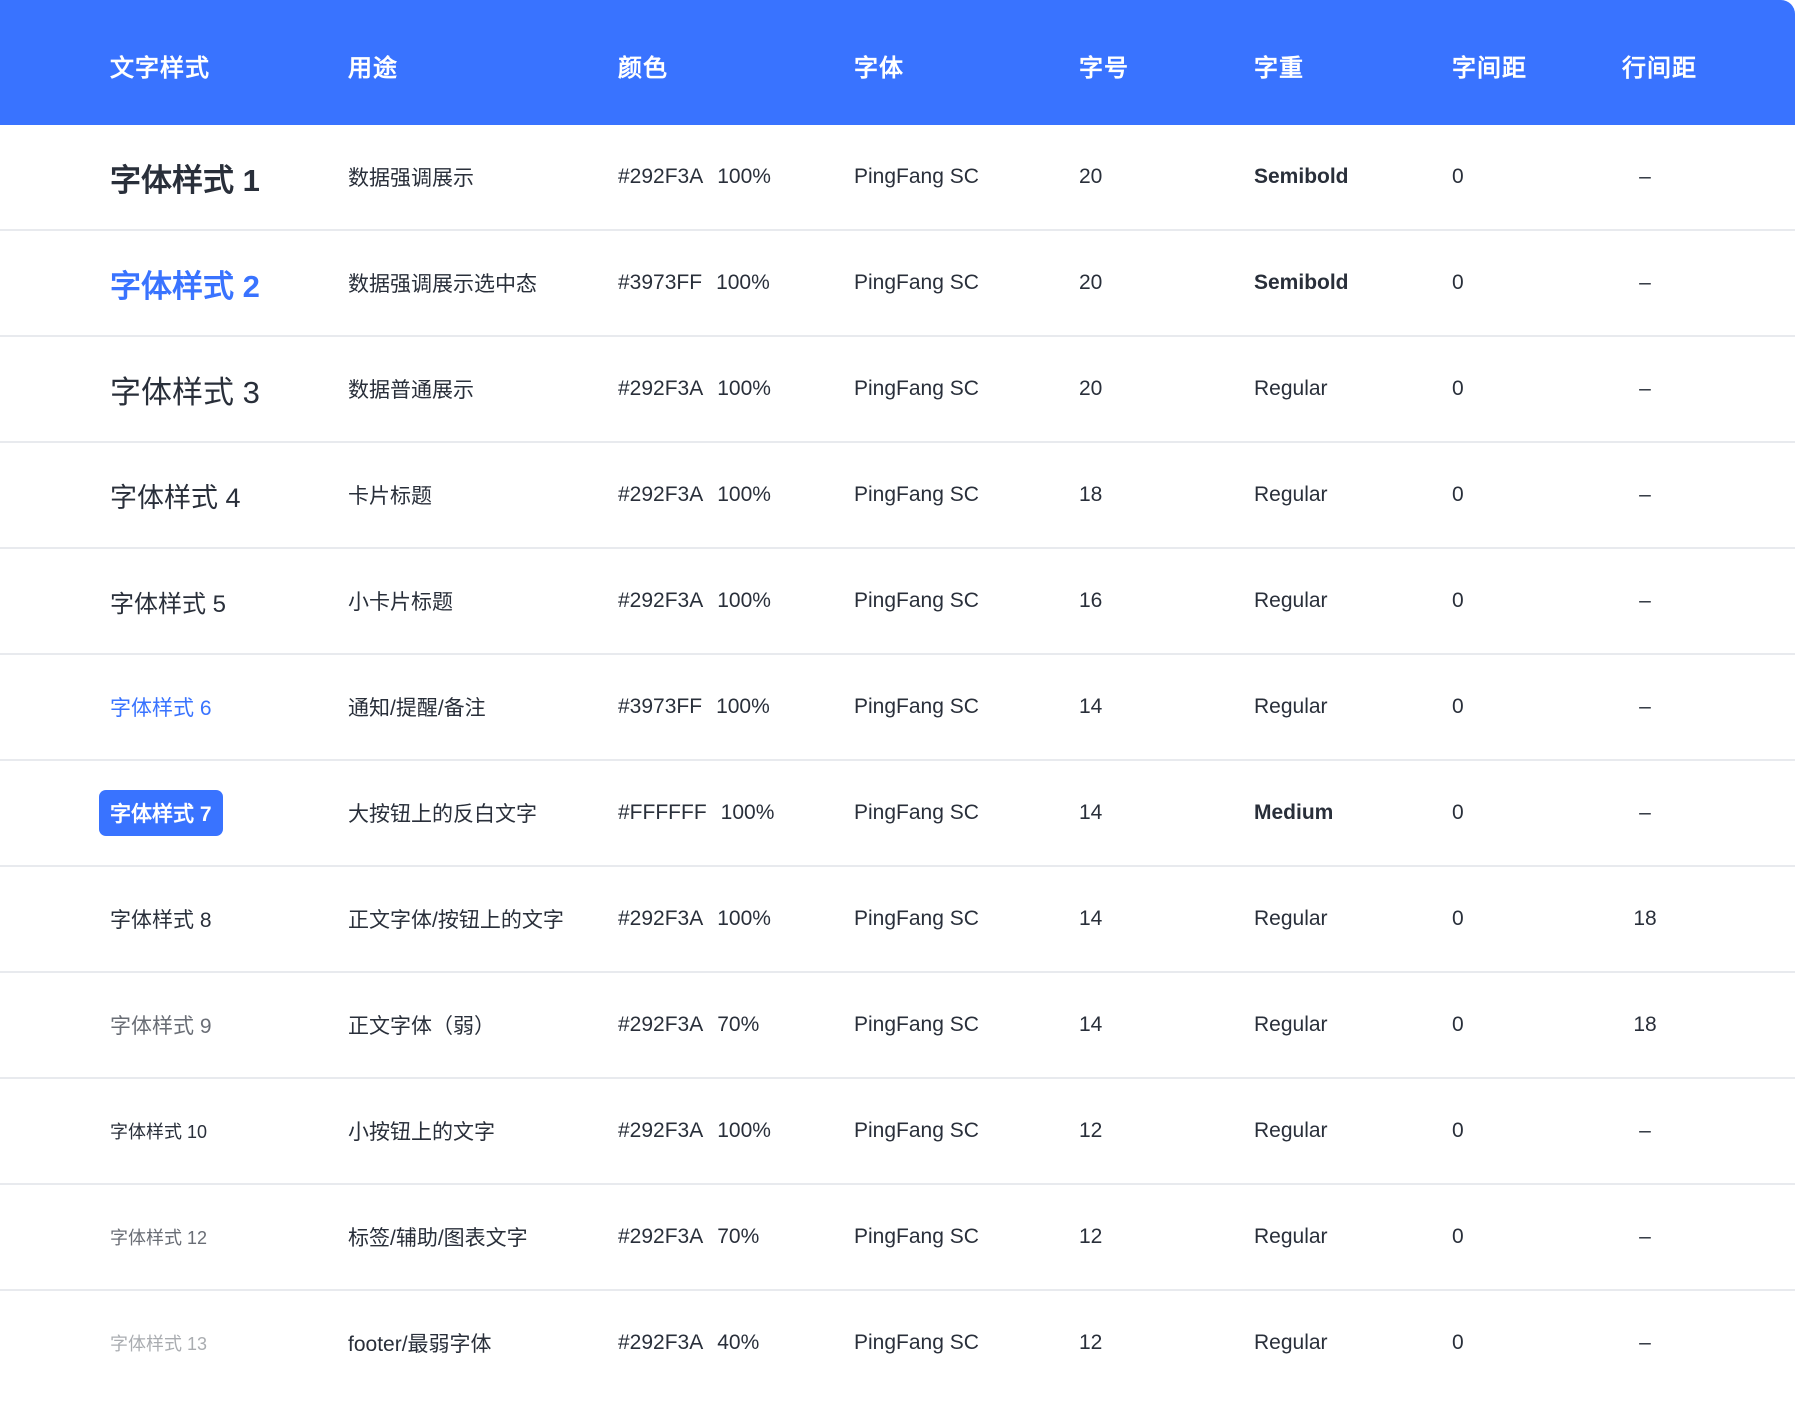 Image resolution: width=1795 pixels, height=1401 pixels. I want to click on usage-text: 大按钮上的反白文字, so click(442, 814).